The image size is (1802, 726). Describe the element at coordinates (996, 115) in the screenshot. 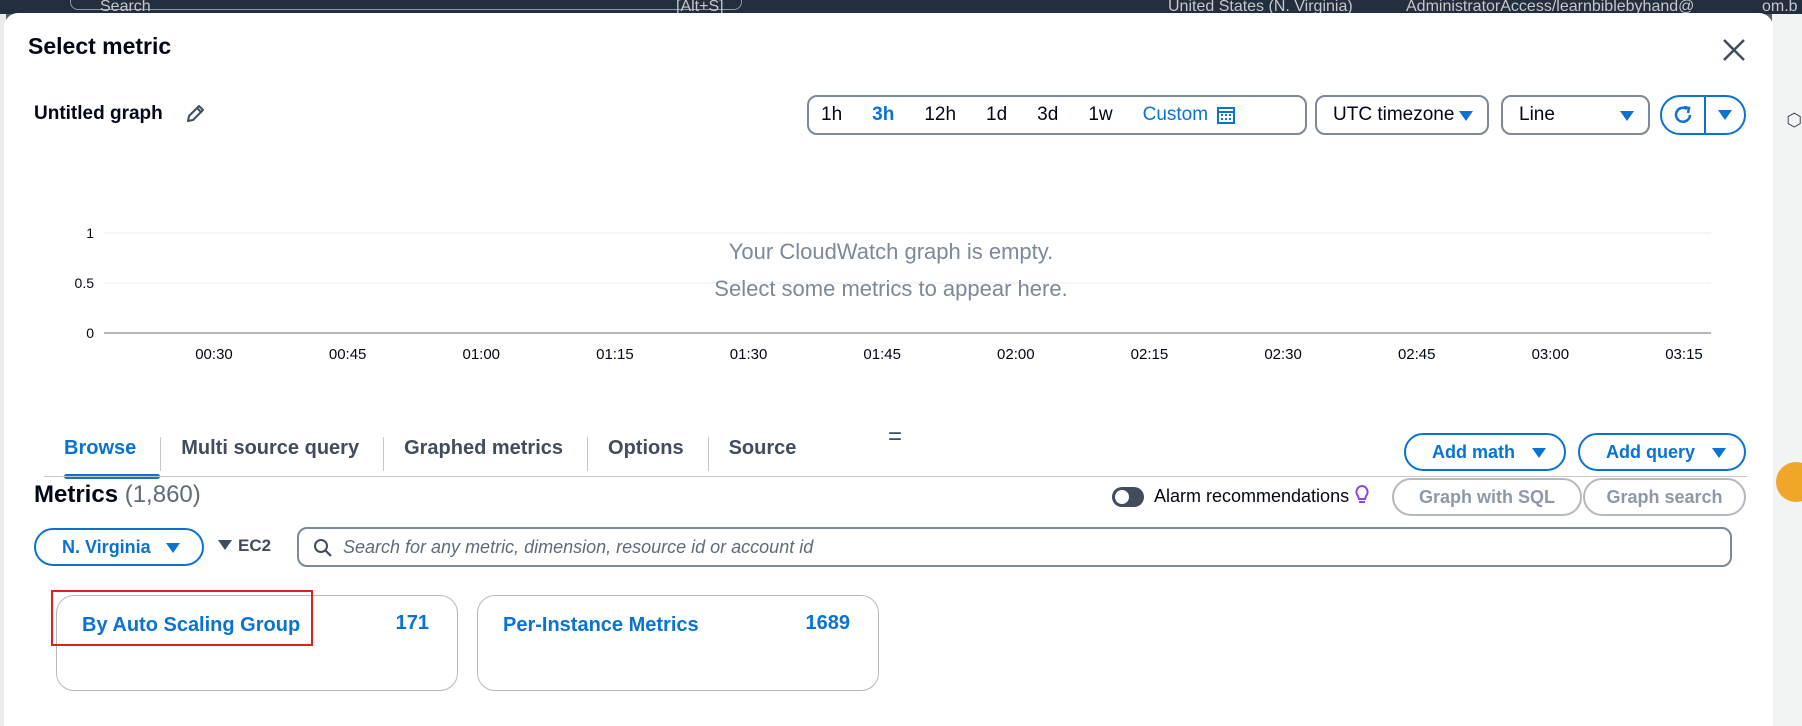

I see `range-1d: 1d` at that location.